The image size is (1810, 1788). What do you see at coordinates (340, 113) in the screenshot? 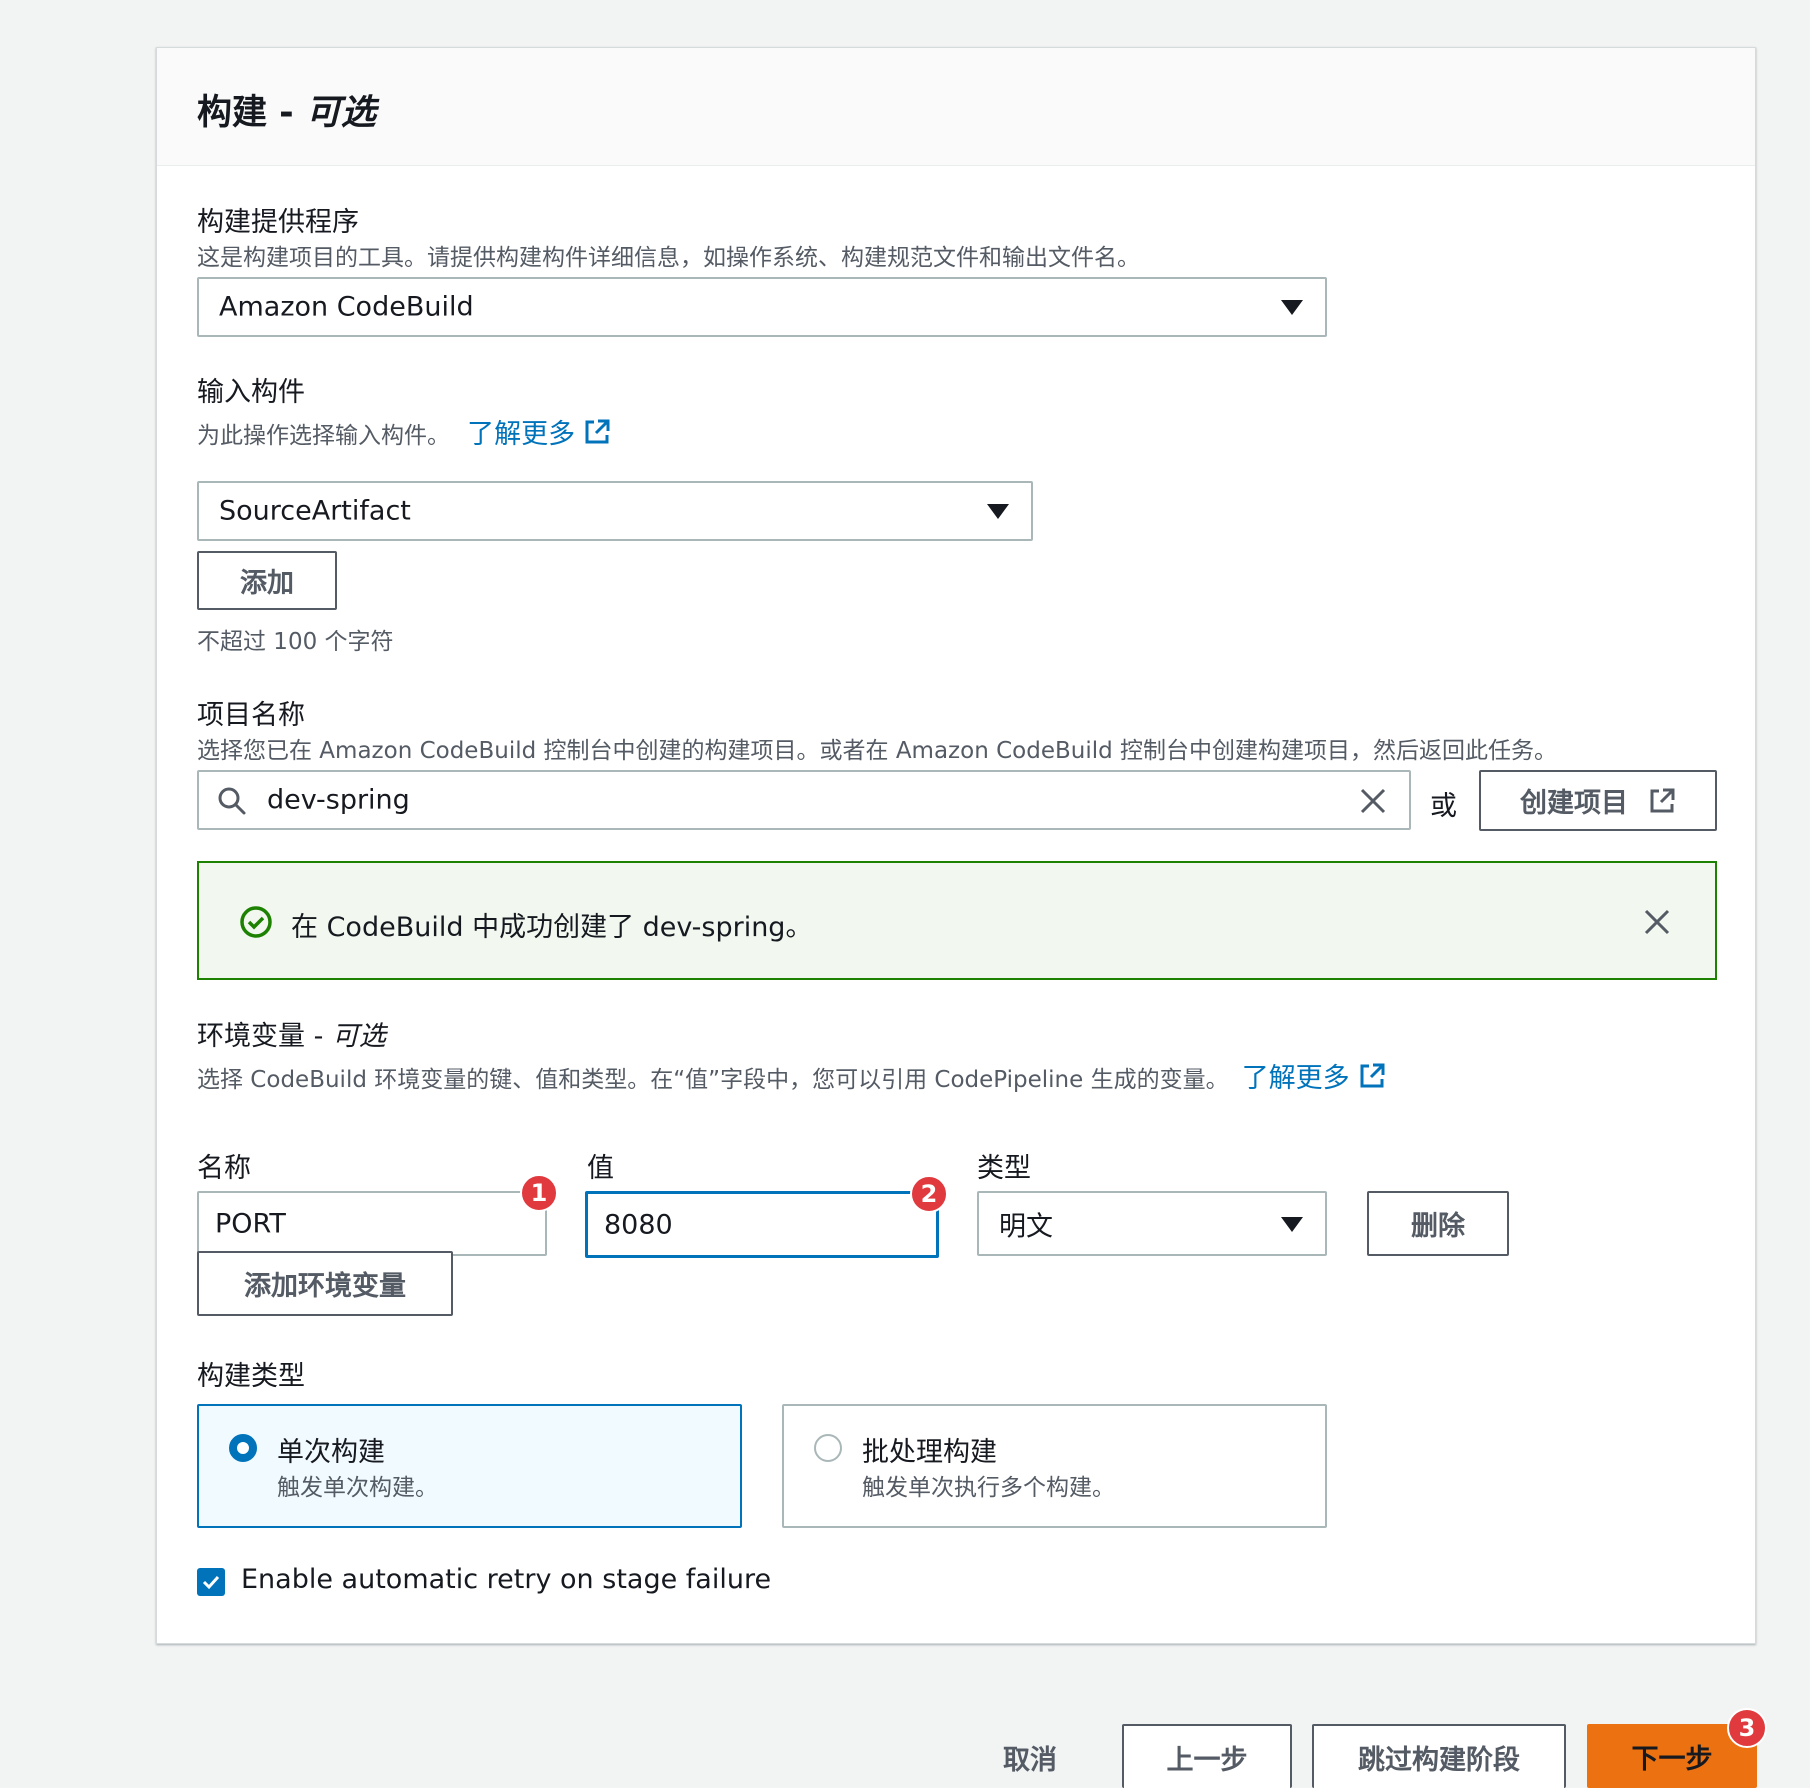
I see `page-title-optional: 可选` at bounding box center [340, 113].